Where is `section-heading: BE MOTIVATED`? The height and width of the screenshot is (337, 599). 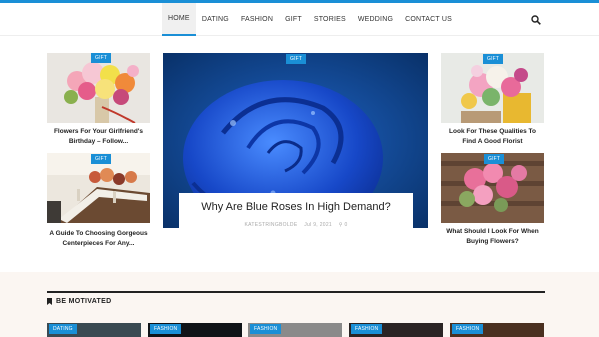
section-heading: BE MOTIVATED is located at coordinates (79, 301).